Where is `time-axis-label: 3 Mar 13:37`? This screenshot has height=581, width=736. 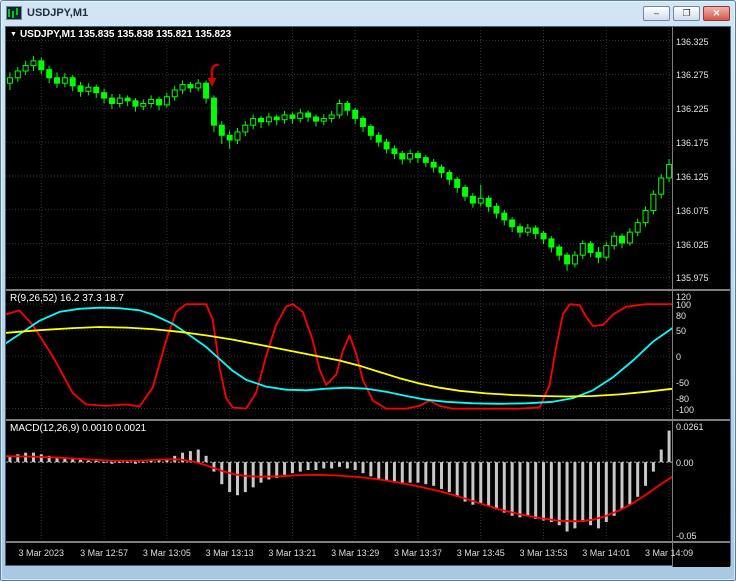
time-axis-label: 3 Mar 13:37 is located at coordinates (417, 553).